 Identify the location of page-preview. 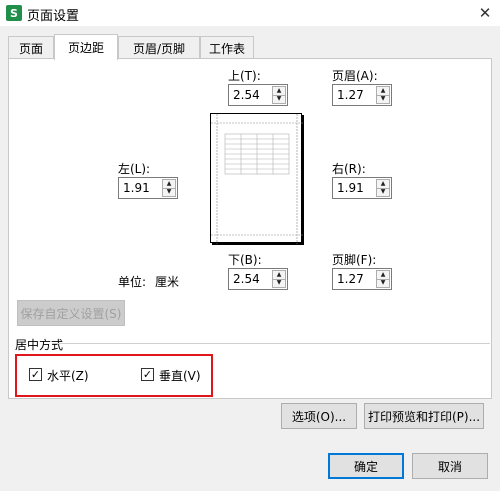
(256, 178).